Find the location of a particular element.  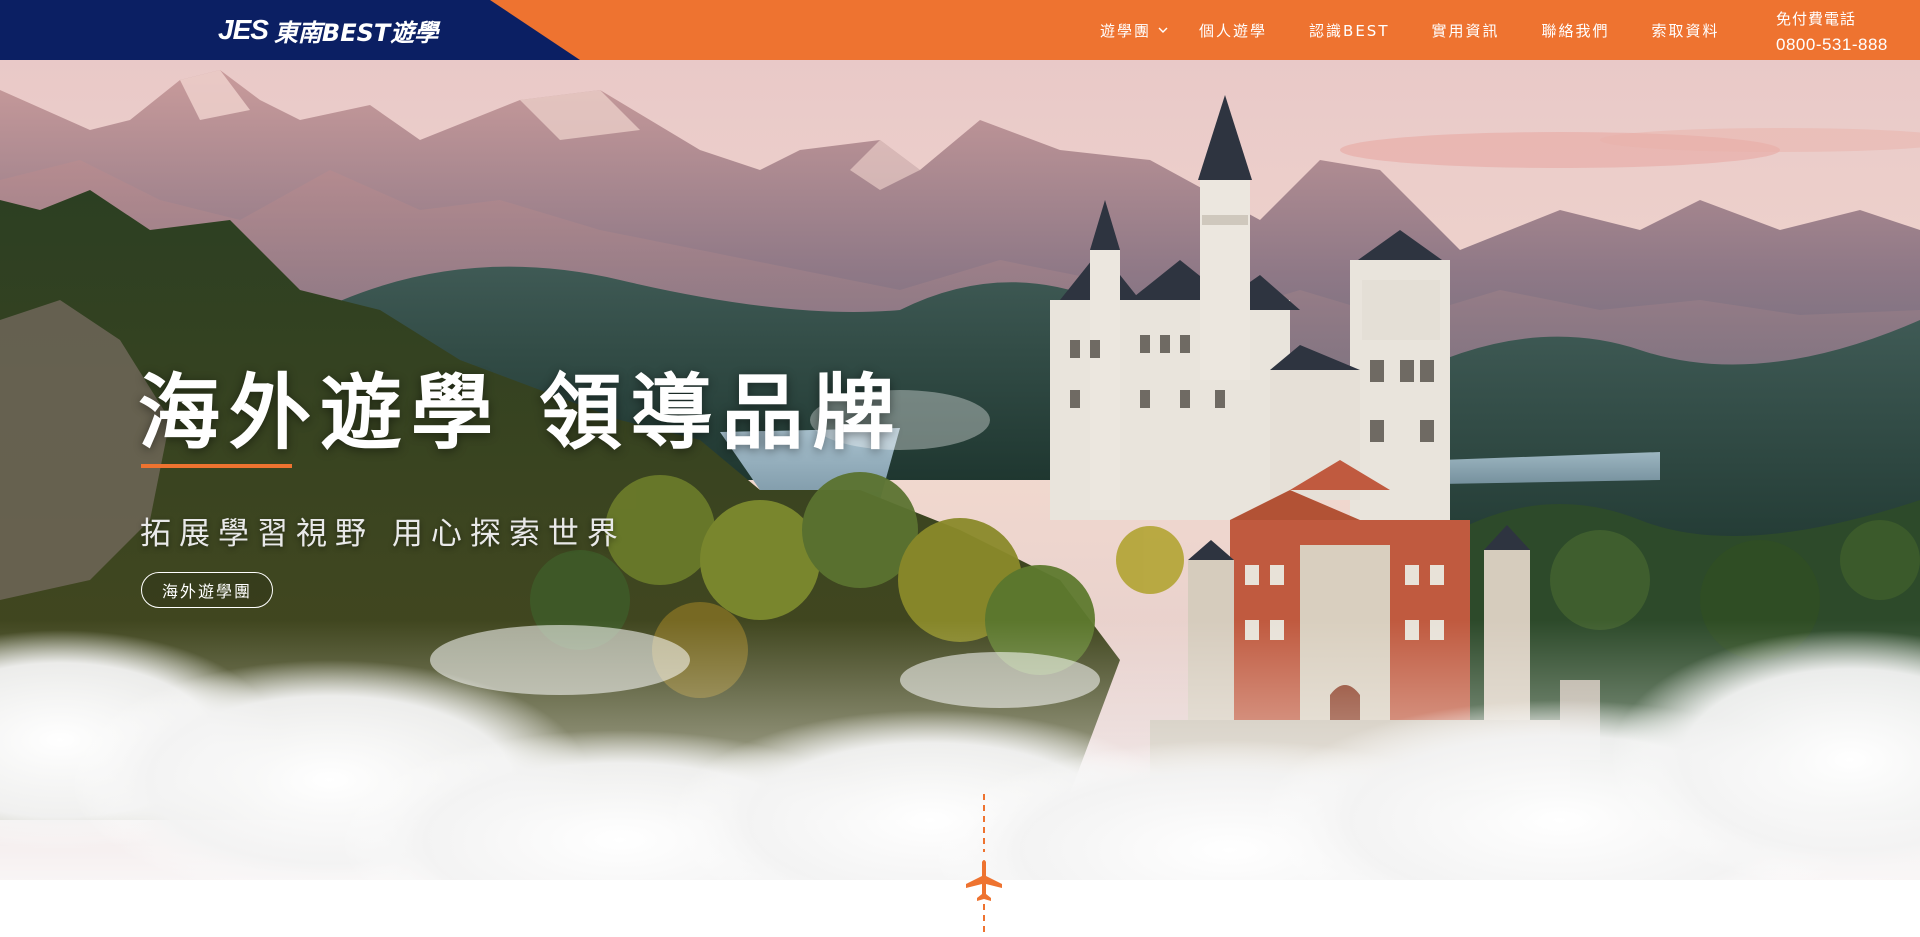

site-logo: JES 東南BEST遊學 is located at coordinates (328, 30).